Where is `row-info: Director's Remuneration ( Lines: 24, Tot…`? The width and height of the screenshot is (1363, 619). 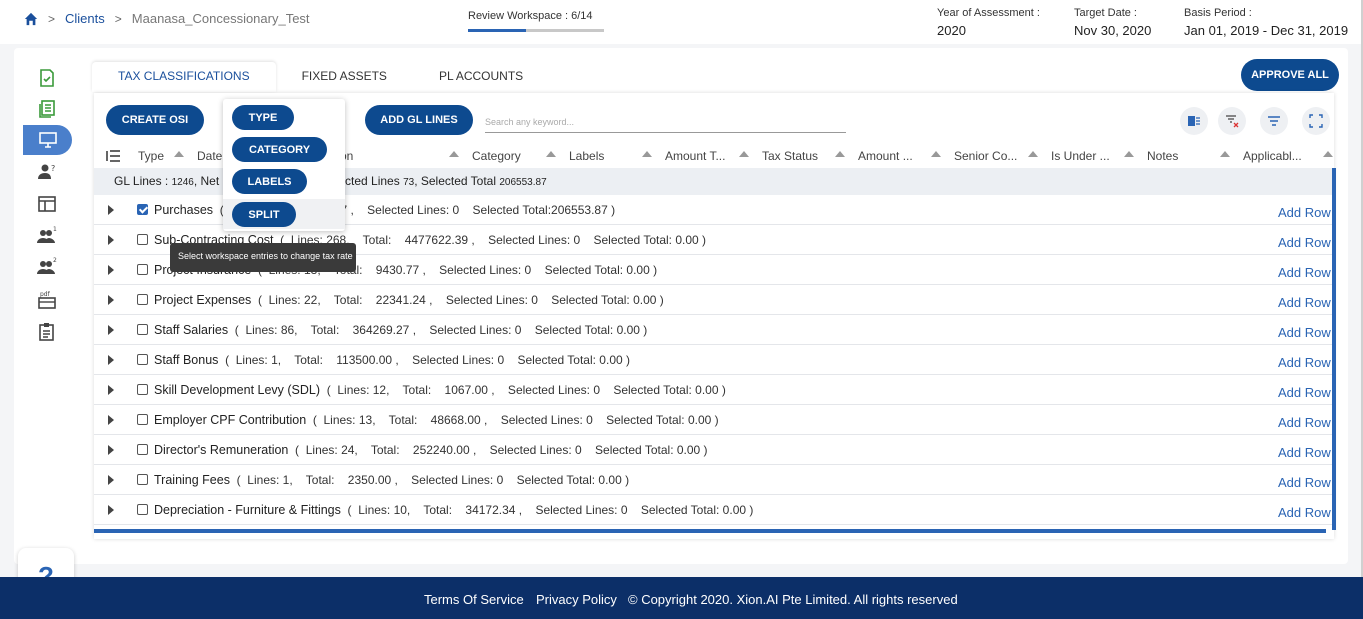 row-info: Director's Remuneration ( Lines: 24, Tot… is located at coordinates (431, 450).